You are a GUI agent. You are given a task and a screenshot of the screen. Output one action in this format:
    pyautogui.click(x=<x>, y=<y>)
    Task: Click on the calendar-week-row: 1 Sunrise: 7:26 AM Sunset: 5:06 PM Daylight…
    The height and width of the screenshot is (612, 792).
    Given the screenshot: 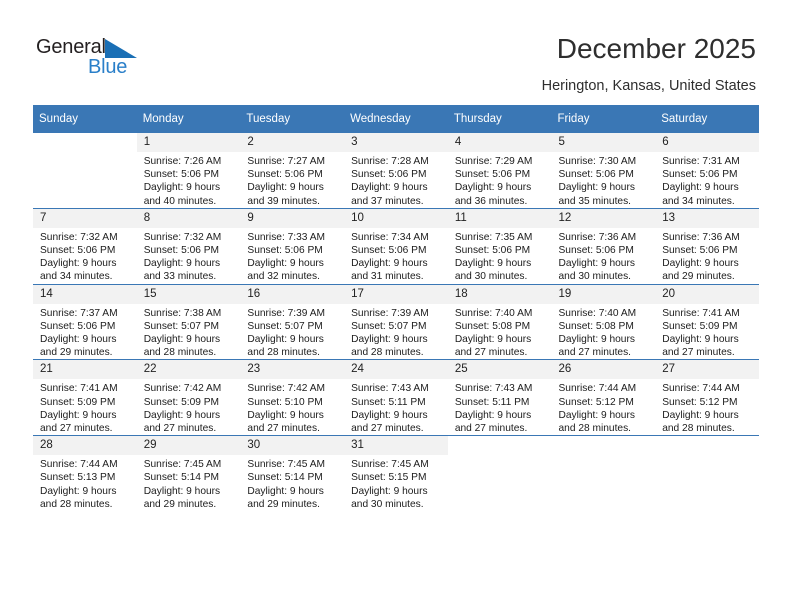 What is the action you would take?
    pyautogui.click(x=396, y=170)
    